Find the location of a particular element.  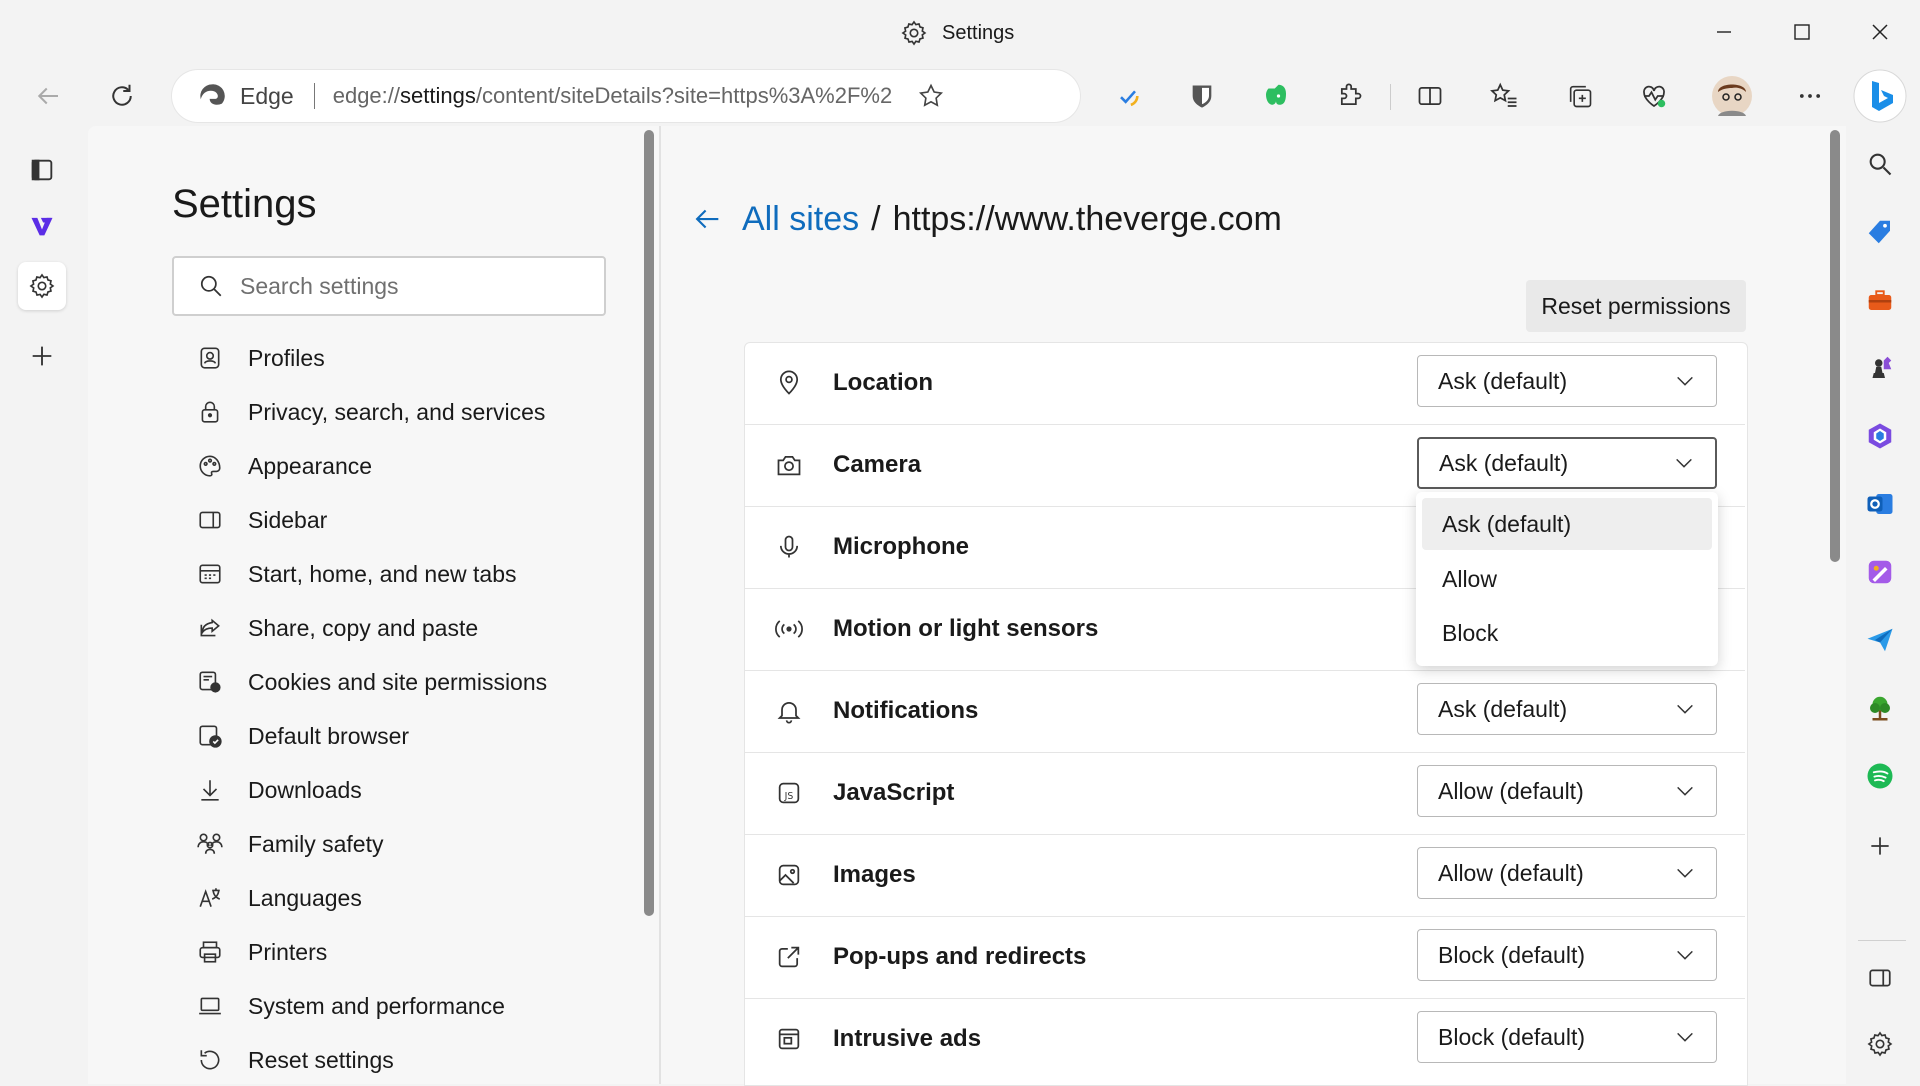

dropdown-option-block: Block is located at coordinates (1567, 633).